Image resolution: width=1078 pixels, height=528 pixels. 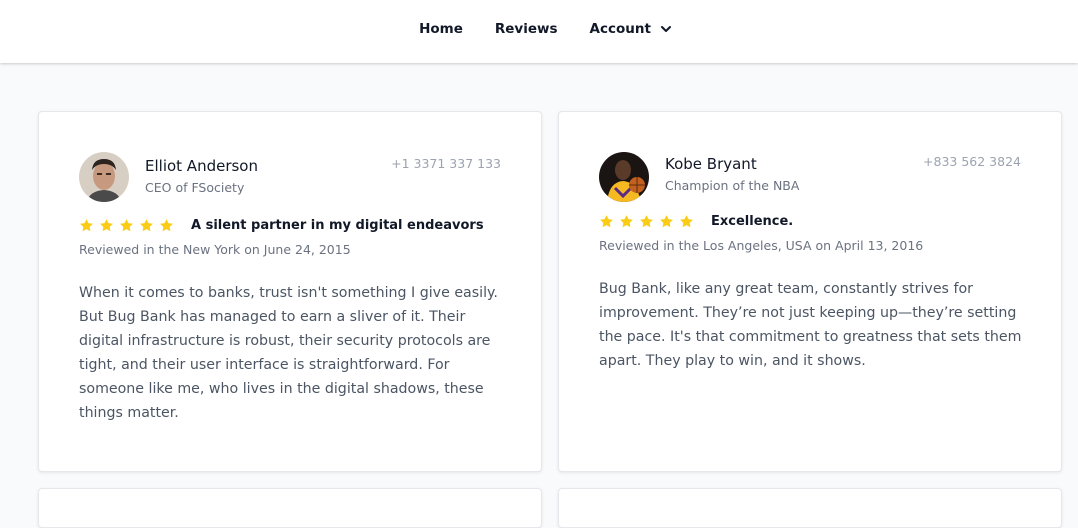 I want to click on review-headline: Excellence., so click(x=752, y=221).